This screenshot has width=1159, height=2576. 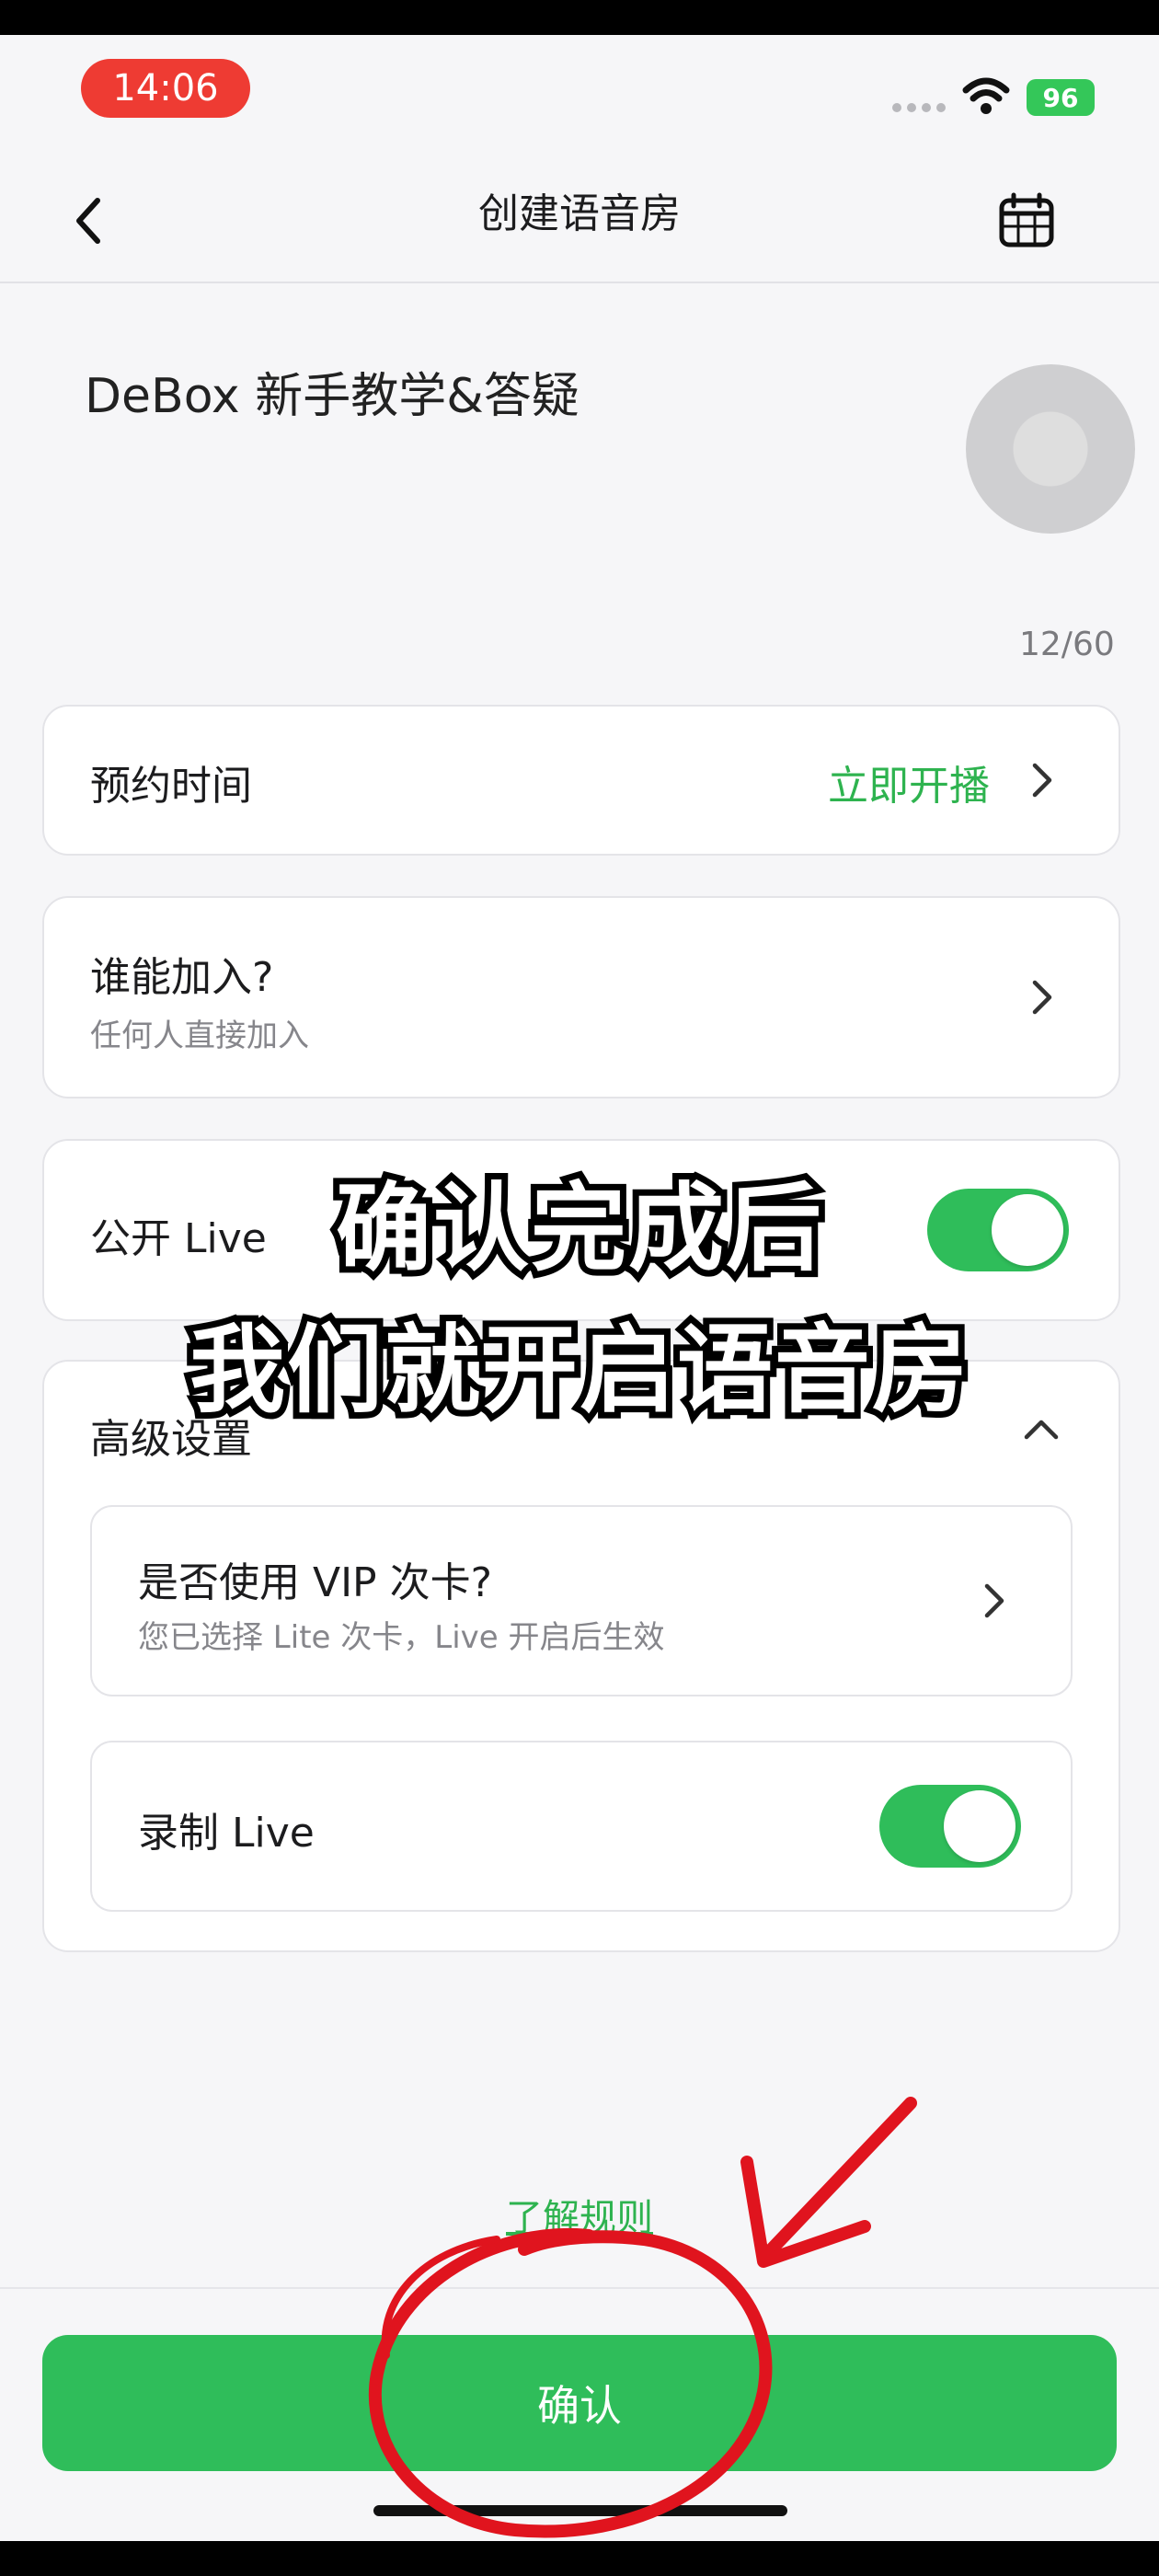 I want to click on overlay-caption-line1: 确认完成后, so click(x=578, y=1228).